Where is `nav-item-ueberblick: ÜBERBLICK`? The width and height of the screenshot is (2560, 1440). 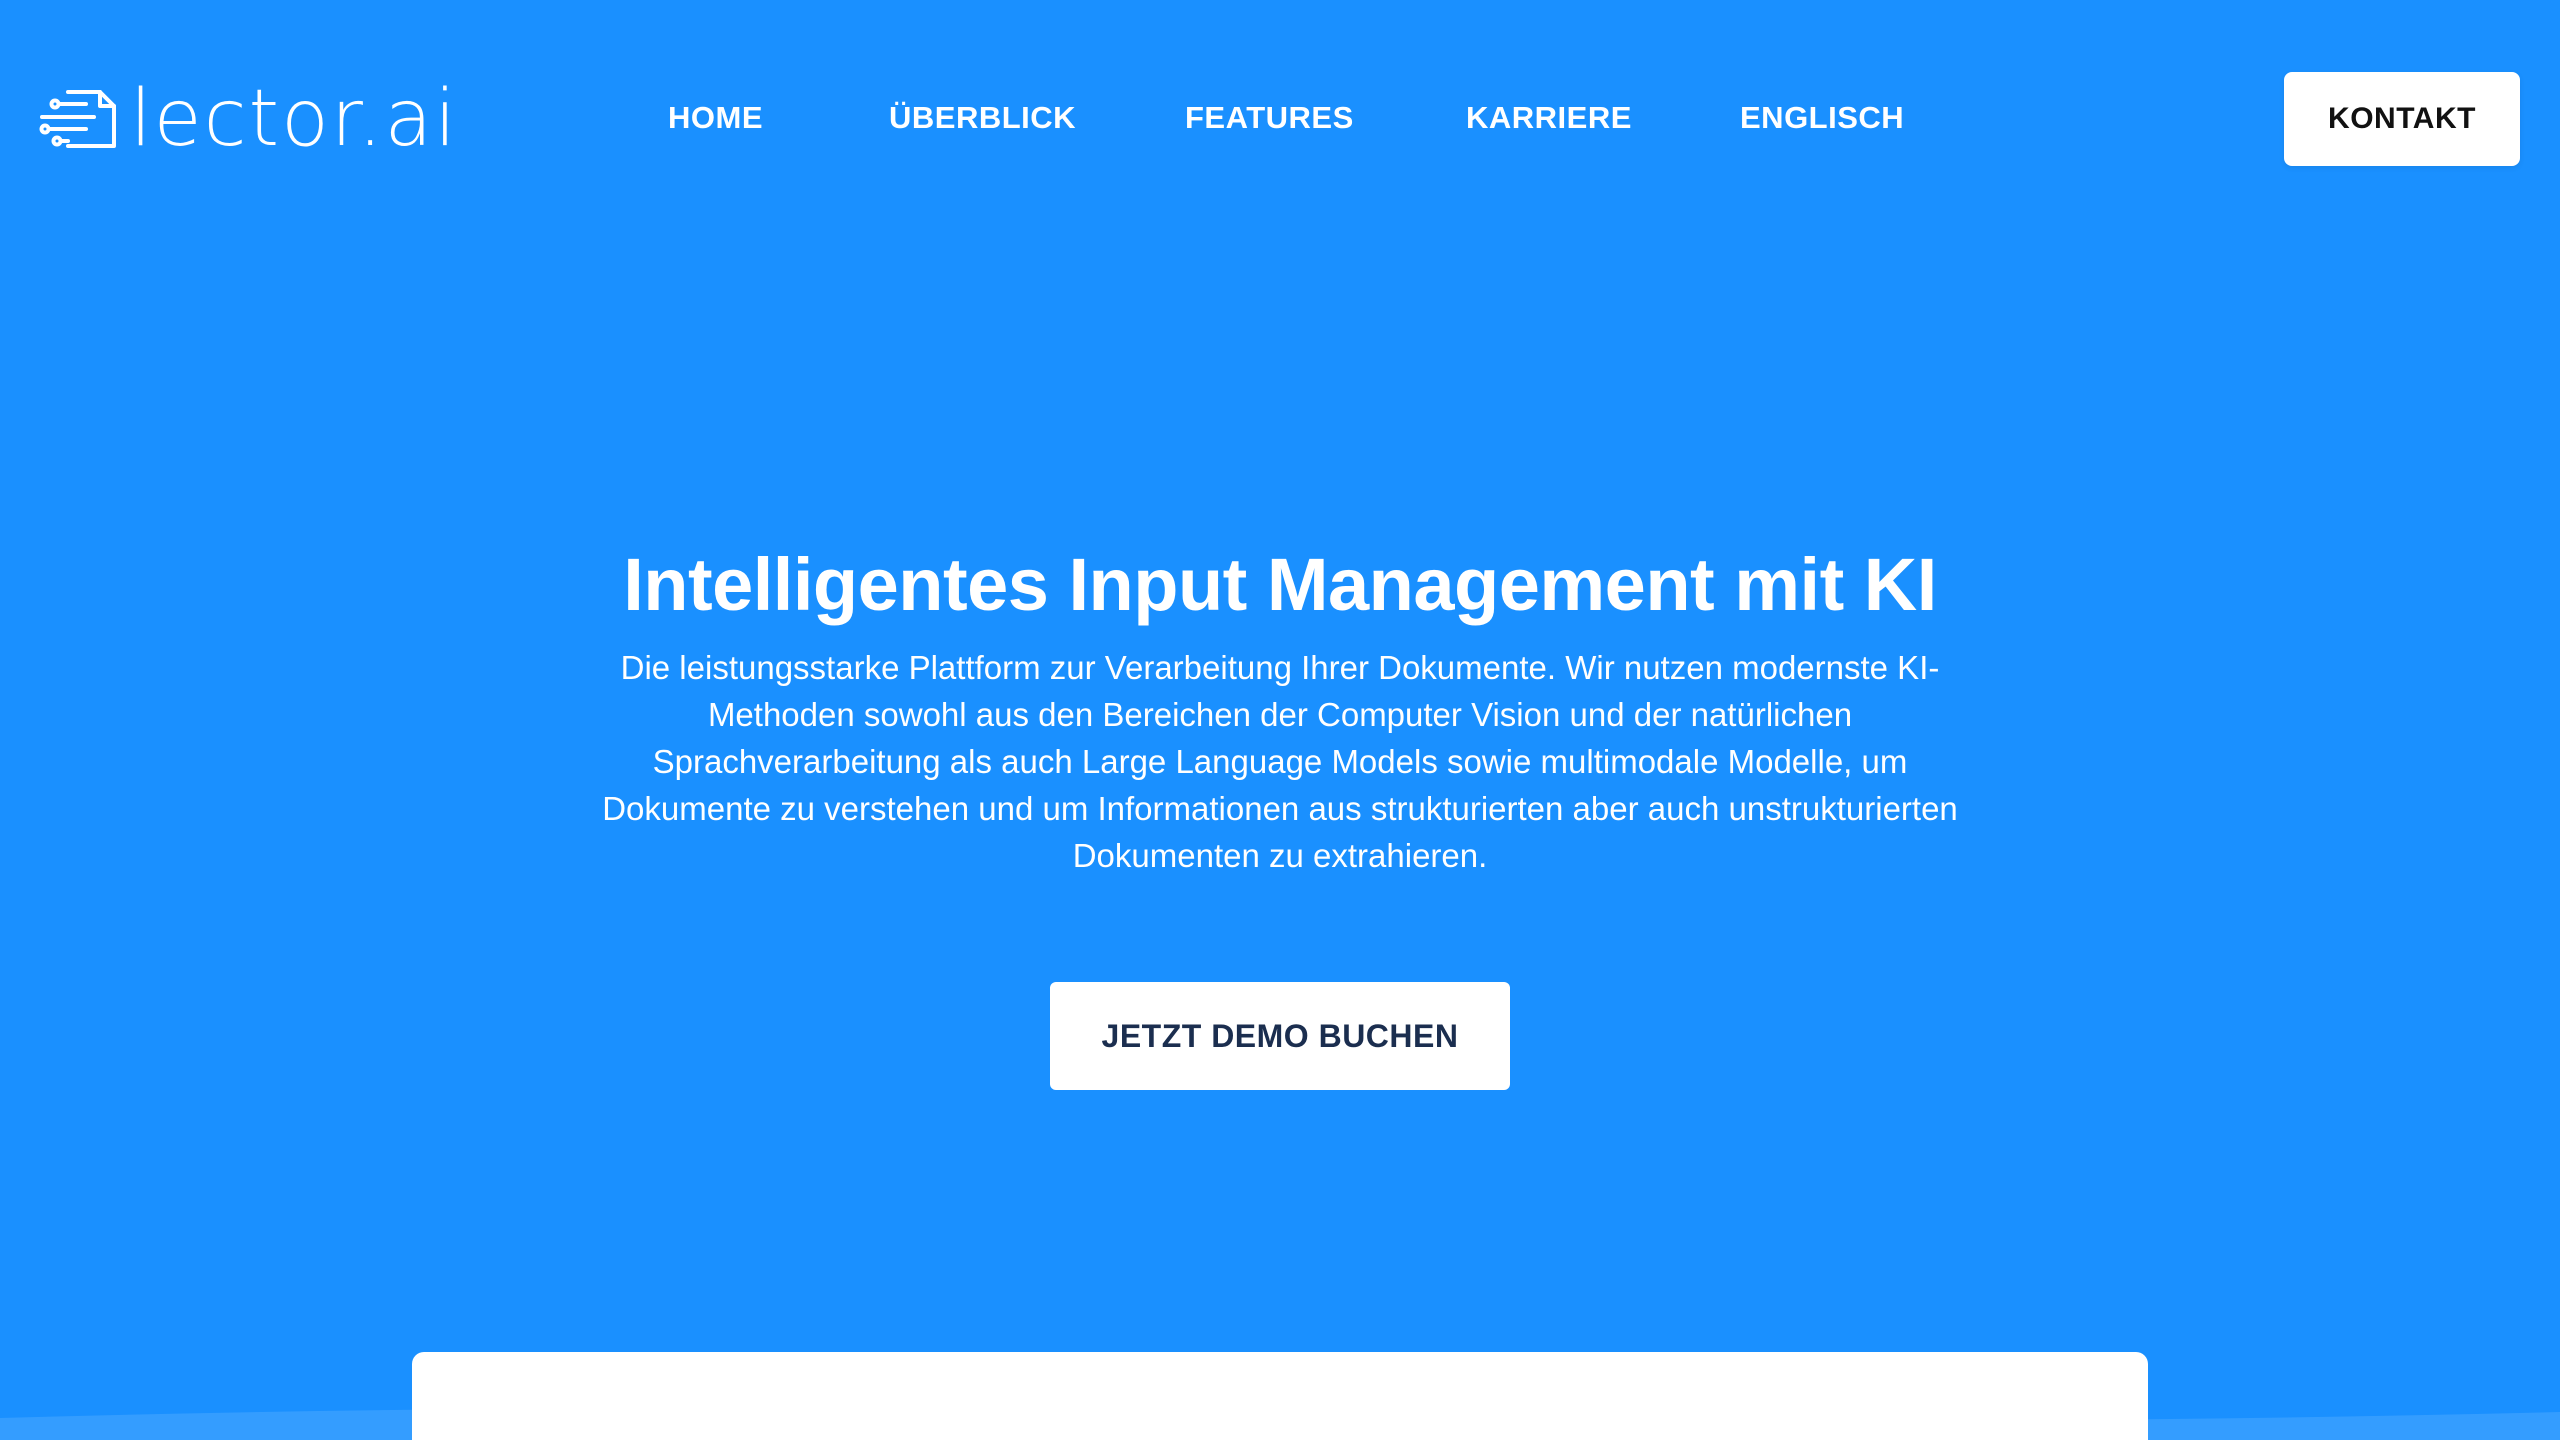 nav-item-ueberblick: ÜBERBLICK is located at coordinates (982, 118).